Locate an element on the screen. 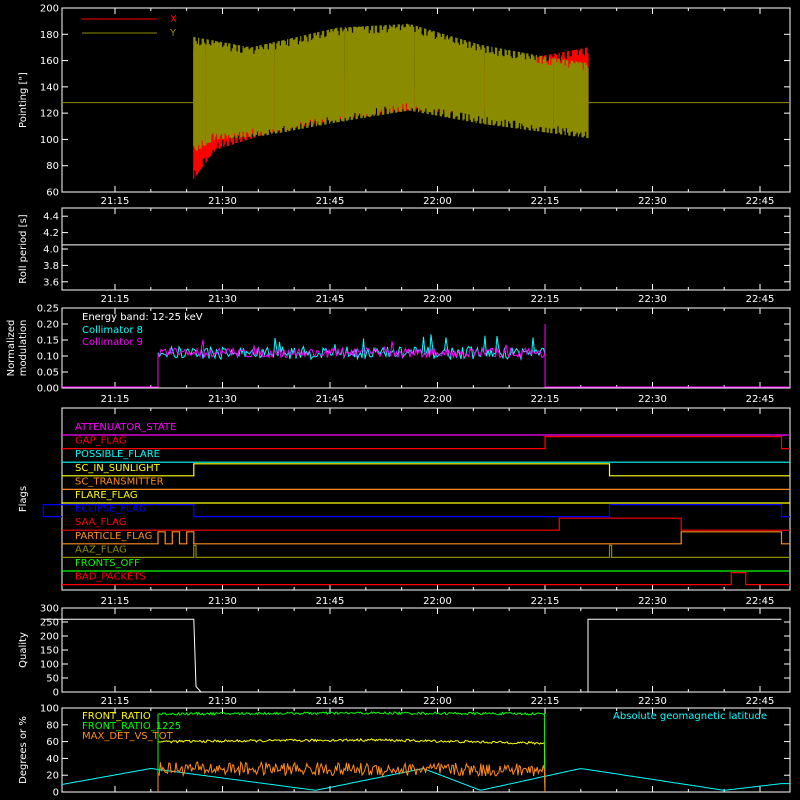  modulation-ytick-label: 0.10 is located at coordinates (48, 357).